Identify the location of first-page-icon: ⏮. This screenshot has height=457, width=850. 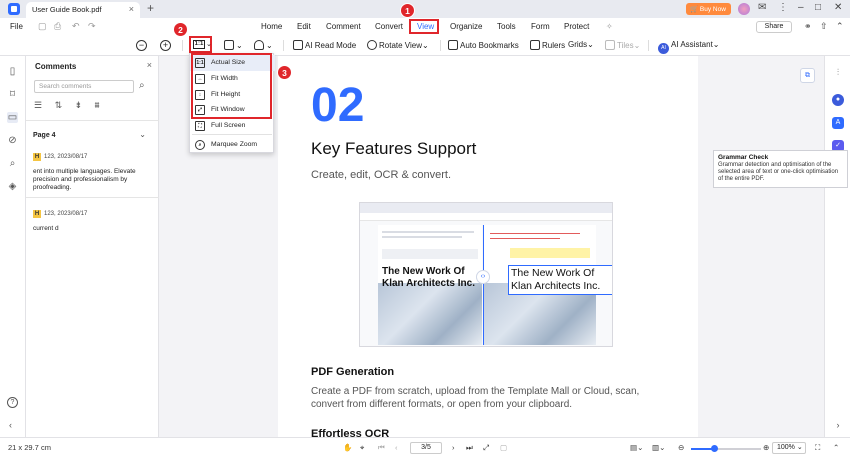
(381, 448).